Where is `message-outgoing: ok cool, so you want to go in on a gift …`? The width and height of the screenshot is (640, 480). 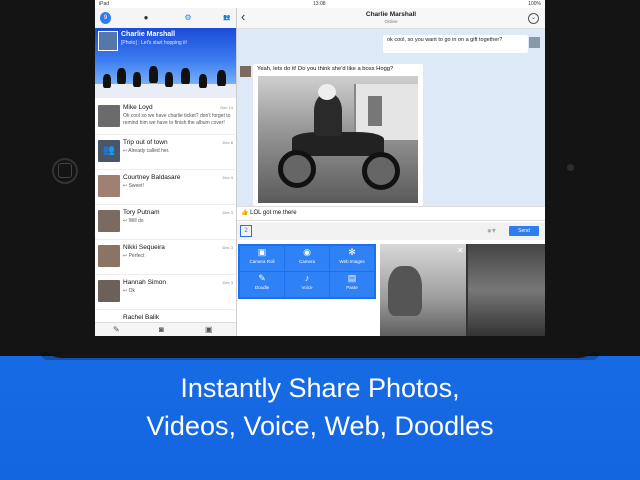 message-outgoing: ok cool, so you want to go in on a gift … is located at coordinates (455, 44).